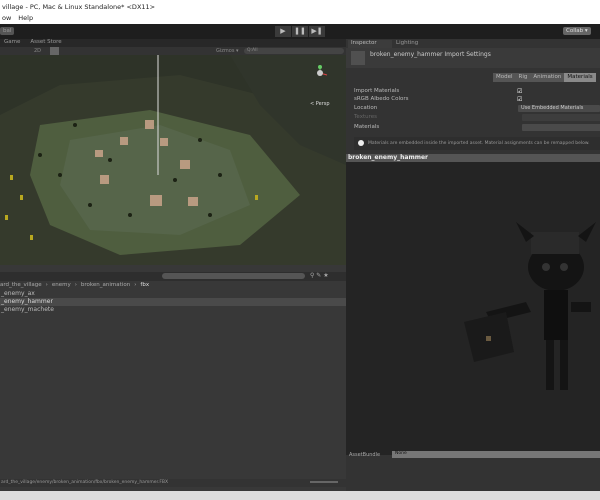  What do you see at coordinates (580, 77) in the screenshot?
I see `tab-materials: Materials` at bounding box center [580, 77].